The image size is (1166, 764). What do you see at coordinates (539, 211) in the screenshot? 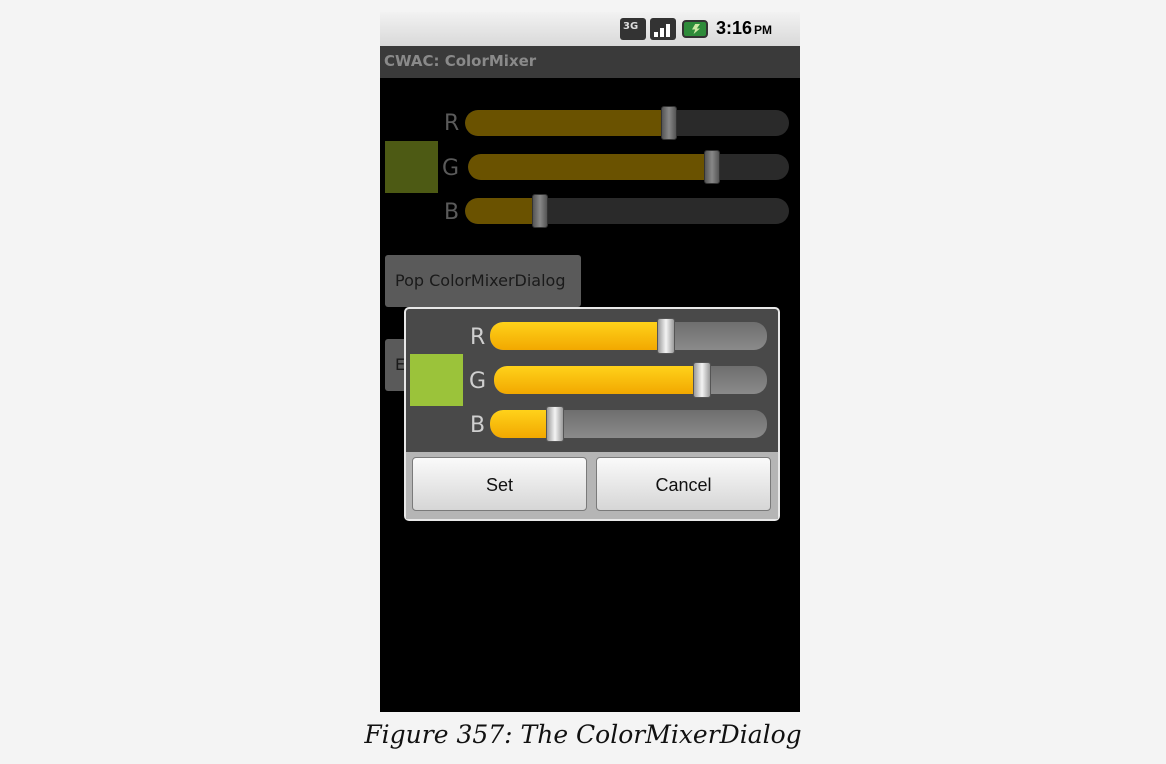
I see `background-slider-thumb-b` at bounding box center [539, 211].